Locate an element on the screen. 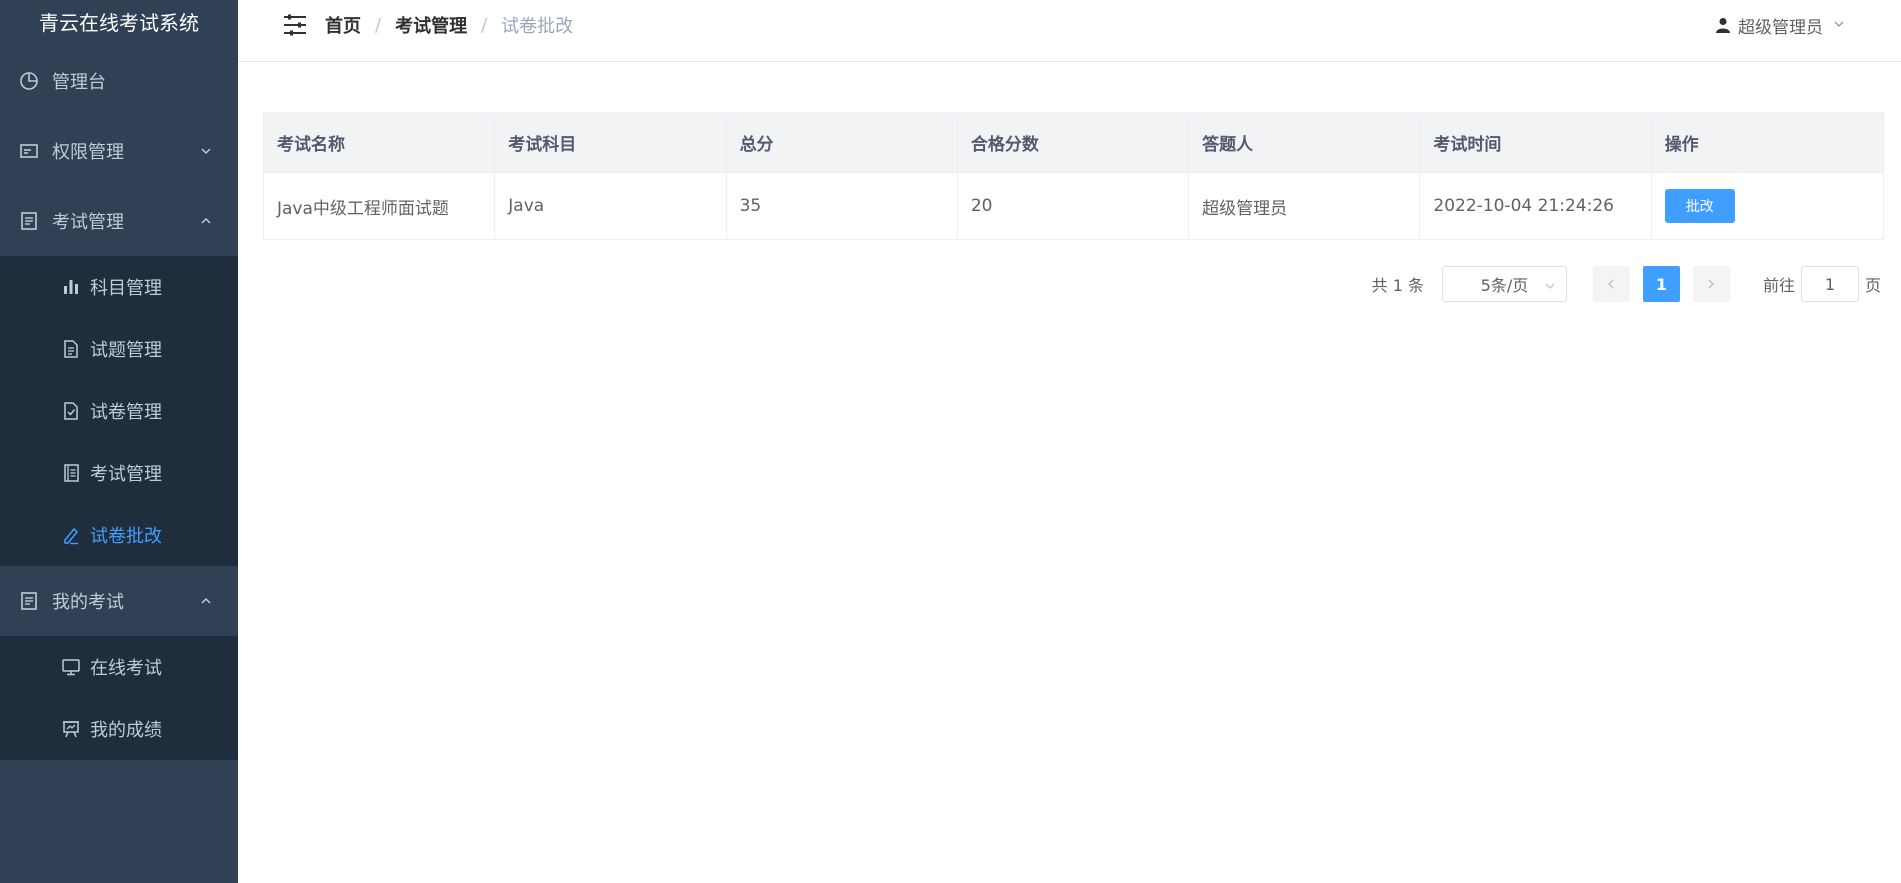 The height and width of the screenshot is (883, 1901). prev-page-button is located at coordinates (1611, 284).